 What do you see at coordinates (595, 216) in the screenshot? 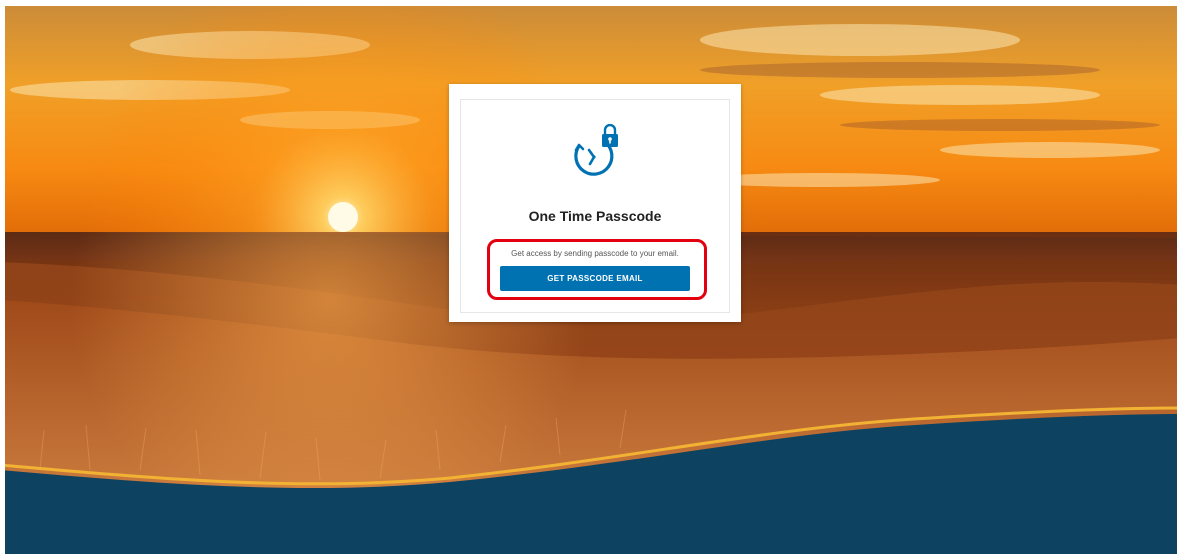
I see `page-title: One Time Passcode` at bounding box center [595, 216].